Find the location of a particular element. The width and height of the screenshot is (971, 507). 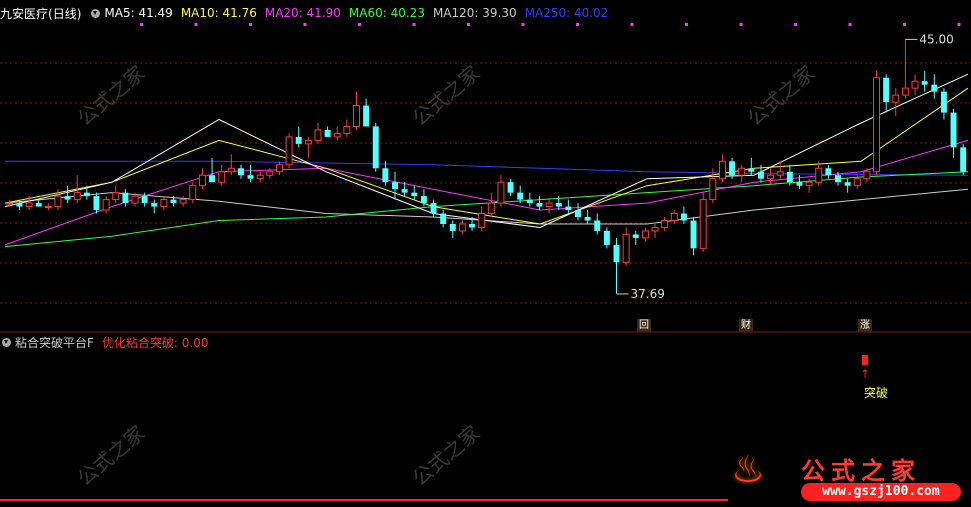

indicator-name: 粘合突破平台F is located at coordinates (54, 342).